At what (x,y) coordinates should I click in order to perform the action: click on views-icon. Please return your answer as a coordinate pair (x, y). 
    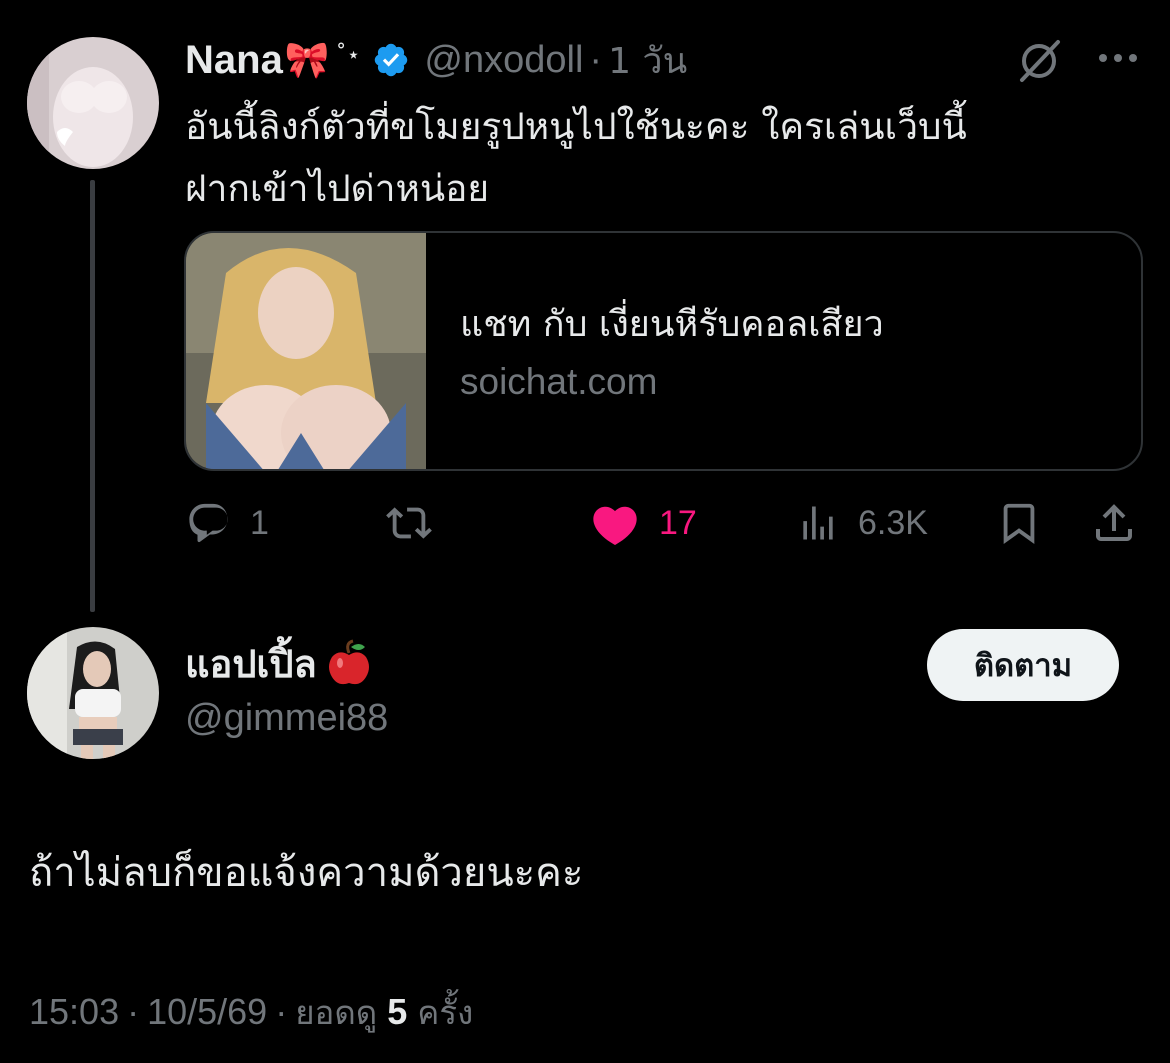
    Looking at the image, I should click on (818, 523).